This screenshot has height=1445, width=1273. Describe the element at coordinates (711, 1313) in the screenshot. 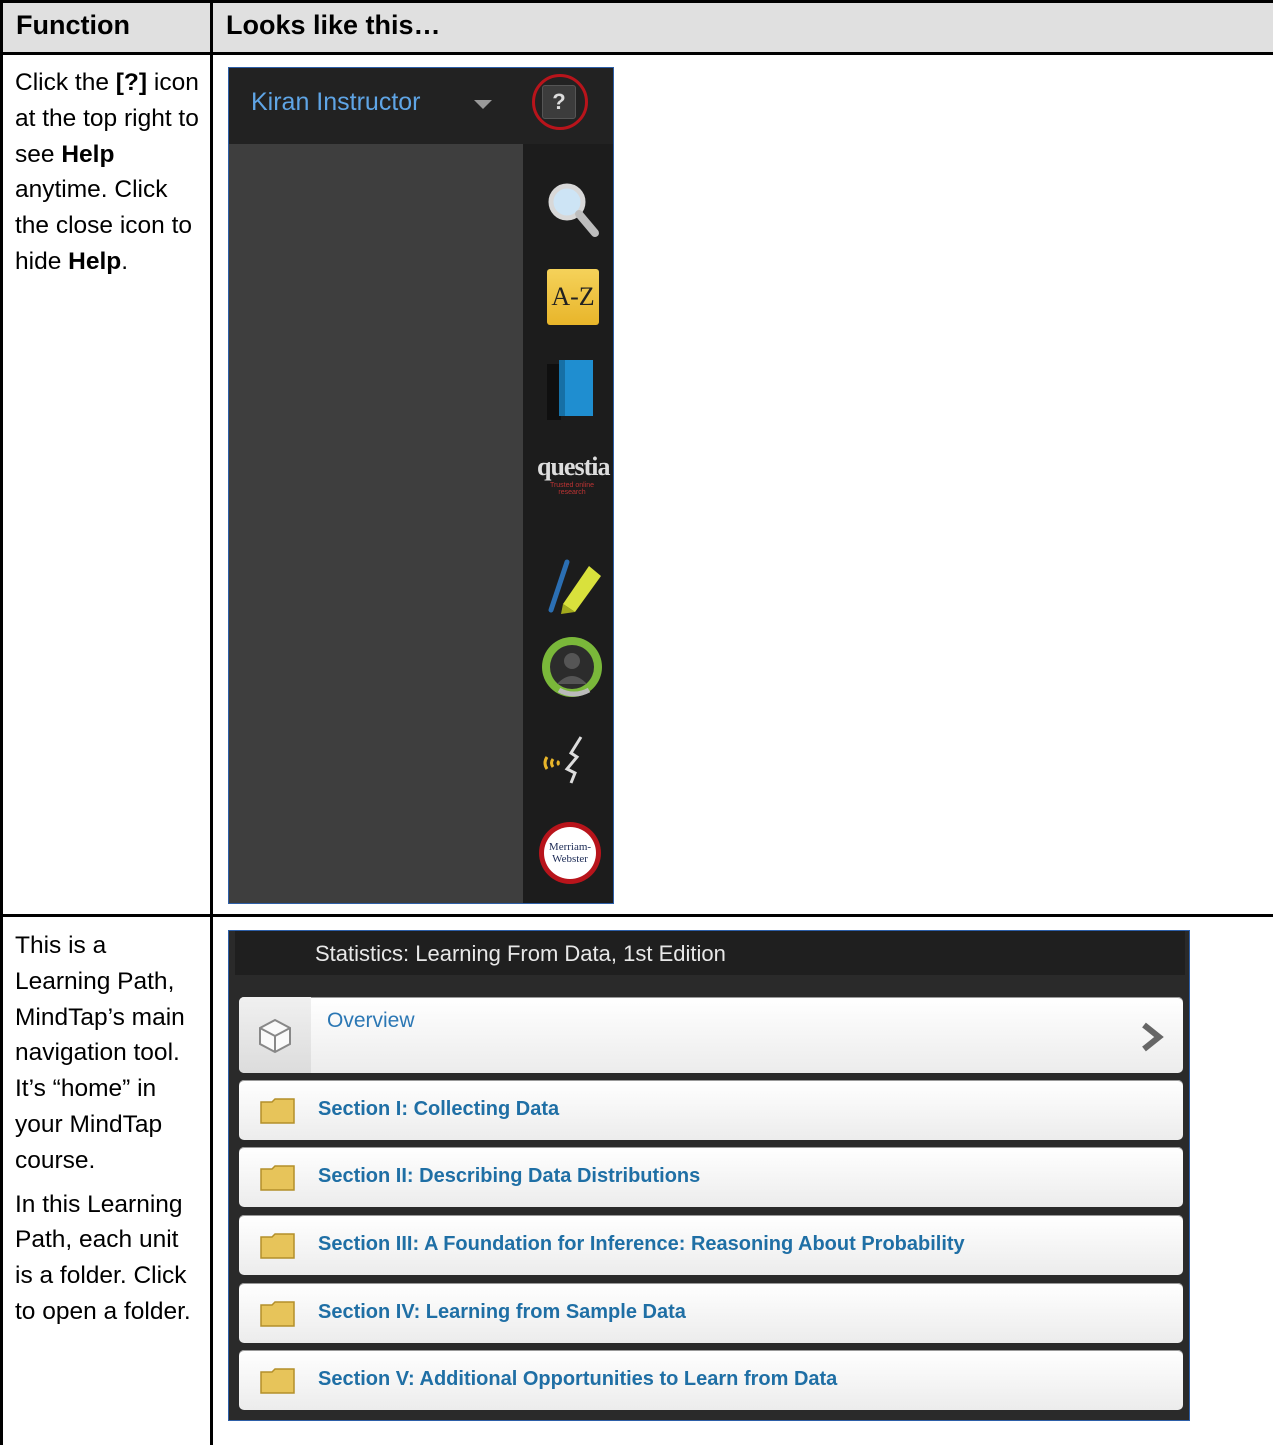

I see `section-row-4: Section IV: Learning from Sample Data` at that location.